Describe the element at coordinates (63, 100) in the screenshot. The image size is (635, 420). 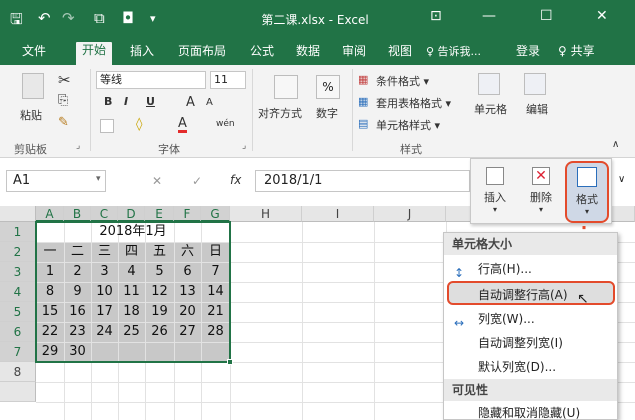
I see `copy-icon: ⎘` at that location.